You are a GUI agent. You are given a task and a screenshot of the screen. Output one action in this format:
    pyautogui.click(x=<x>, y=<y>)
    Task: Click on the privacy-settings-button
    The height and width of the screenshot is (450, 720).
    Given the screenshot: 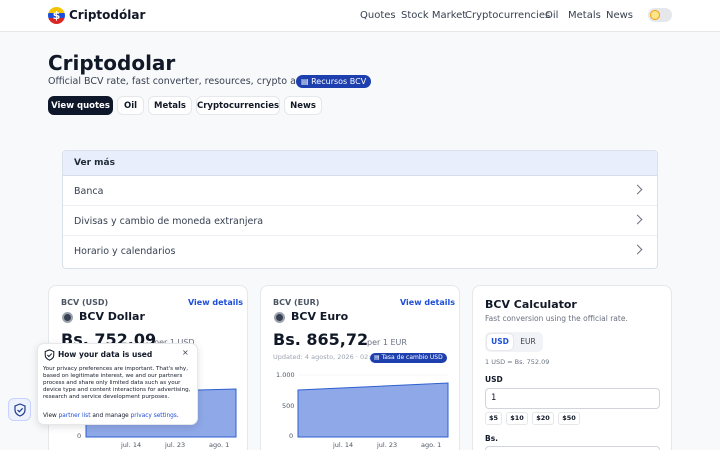 What is the action you would take?
    pyautogui.click(x=19, y=409)
    